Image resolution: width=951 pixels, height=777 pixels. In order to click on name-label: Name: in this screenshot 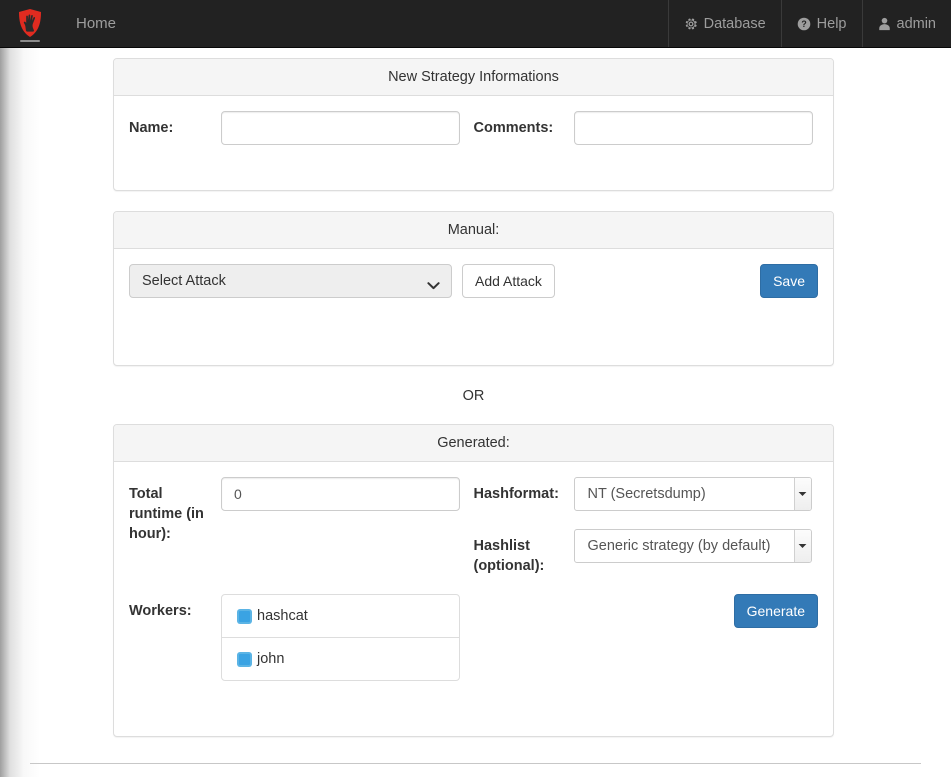, I will do `click(151, 128)`.